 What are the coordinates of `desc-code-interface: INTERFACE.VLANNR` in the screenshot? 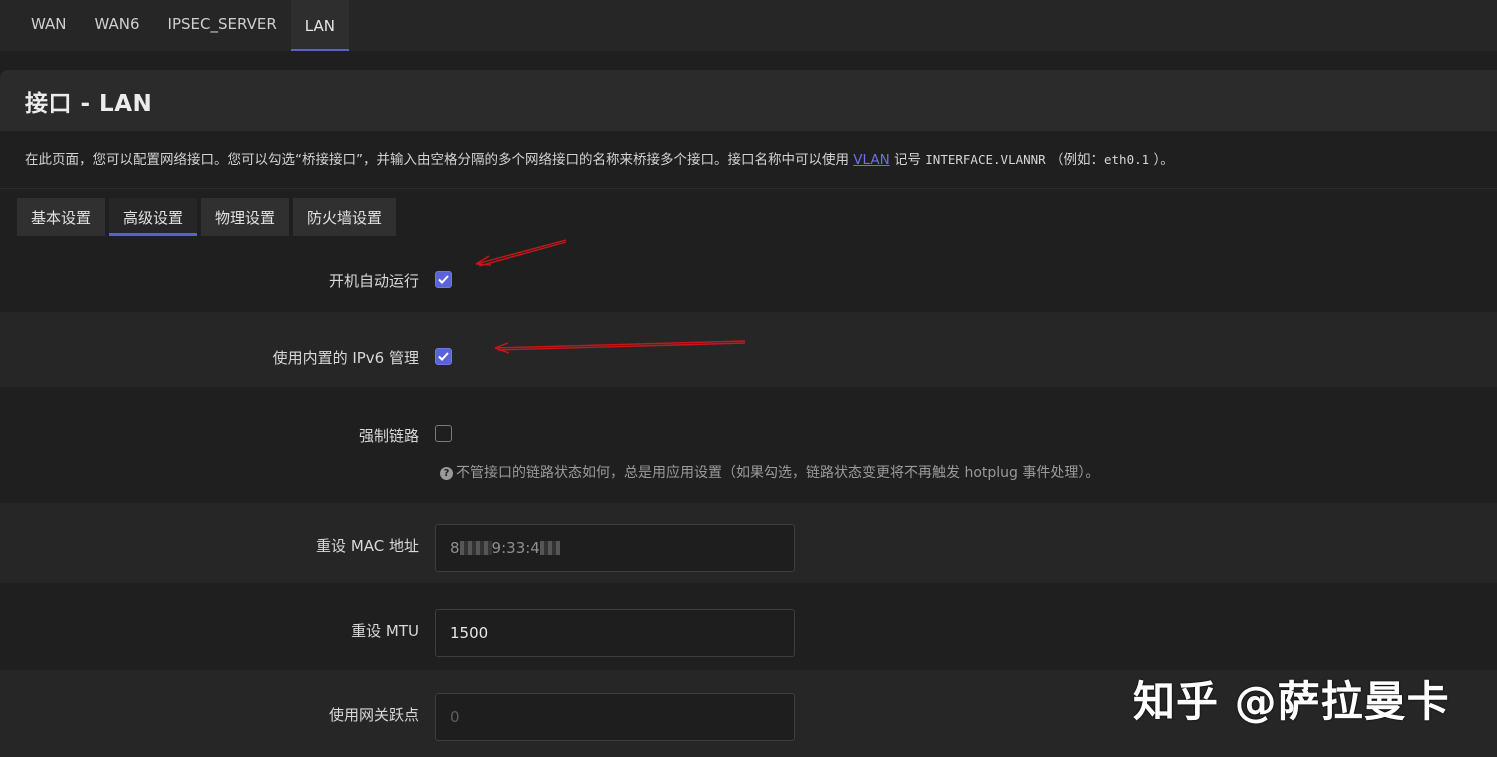 It's located at (985, 159).